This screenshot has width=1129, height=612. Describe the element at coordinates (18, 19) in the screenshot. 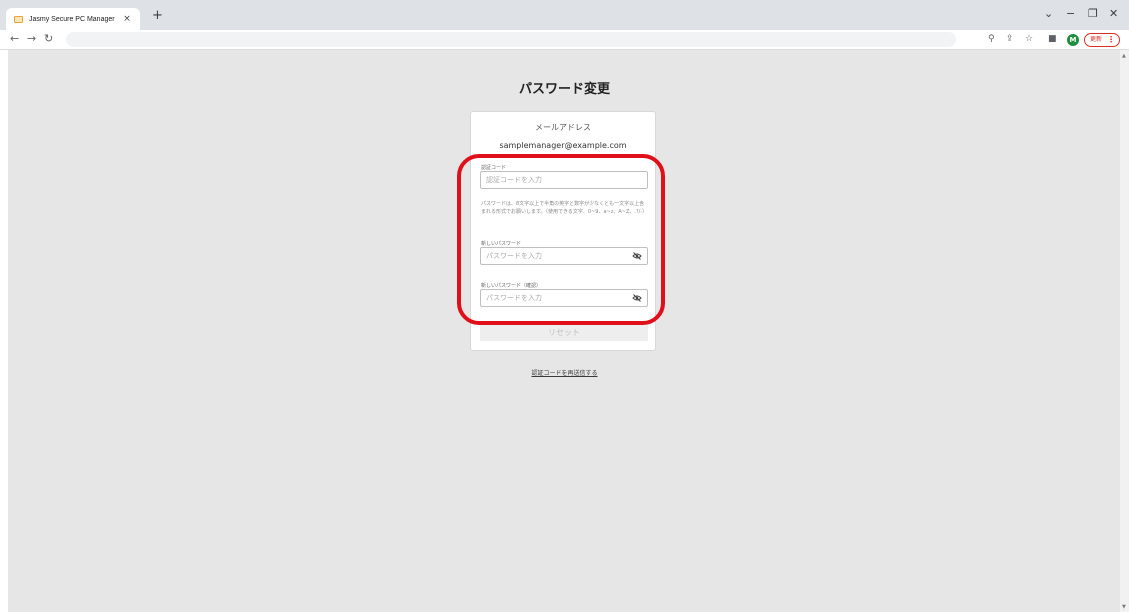

I see `favicon-icon` at that location.